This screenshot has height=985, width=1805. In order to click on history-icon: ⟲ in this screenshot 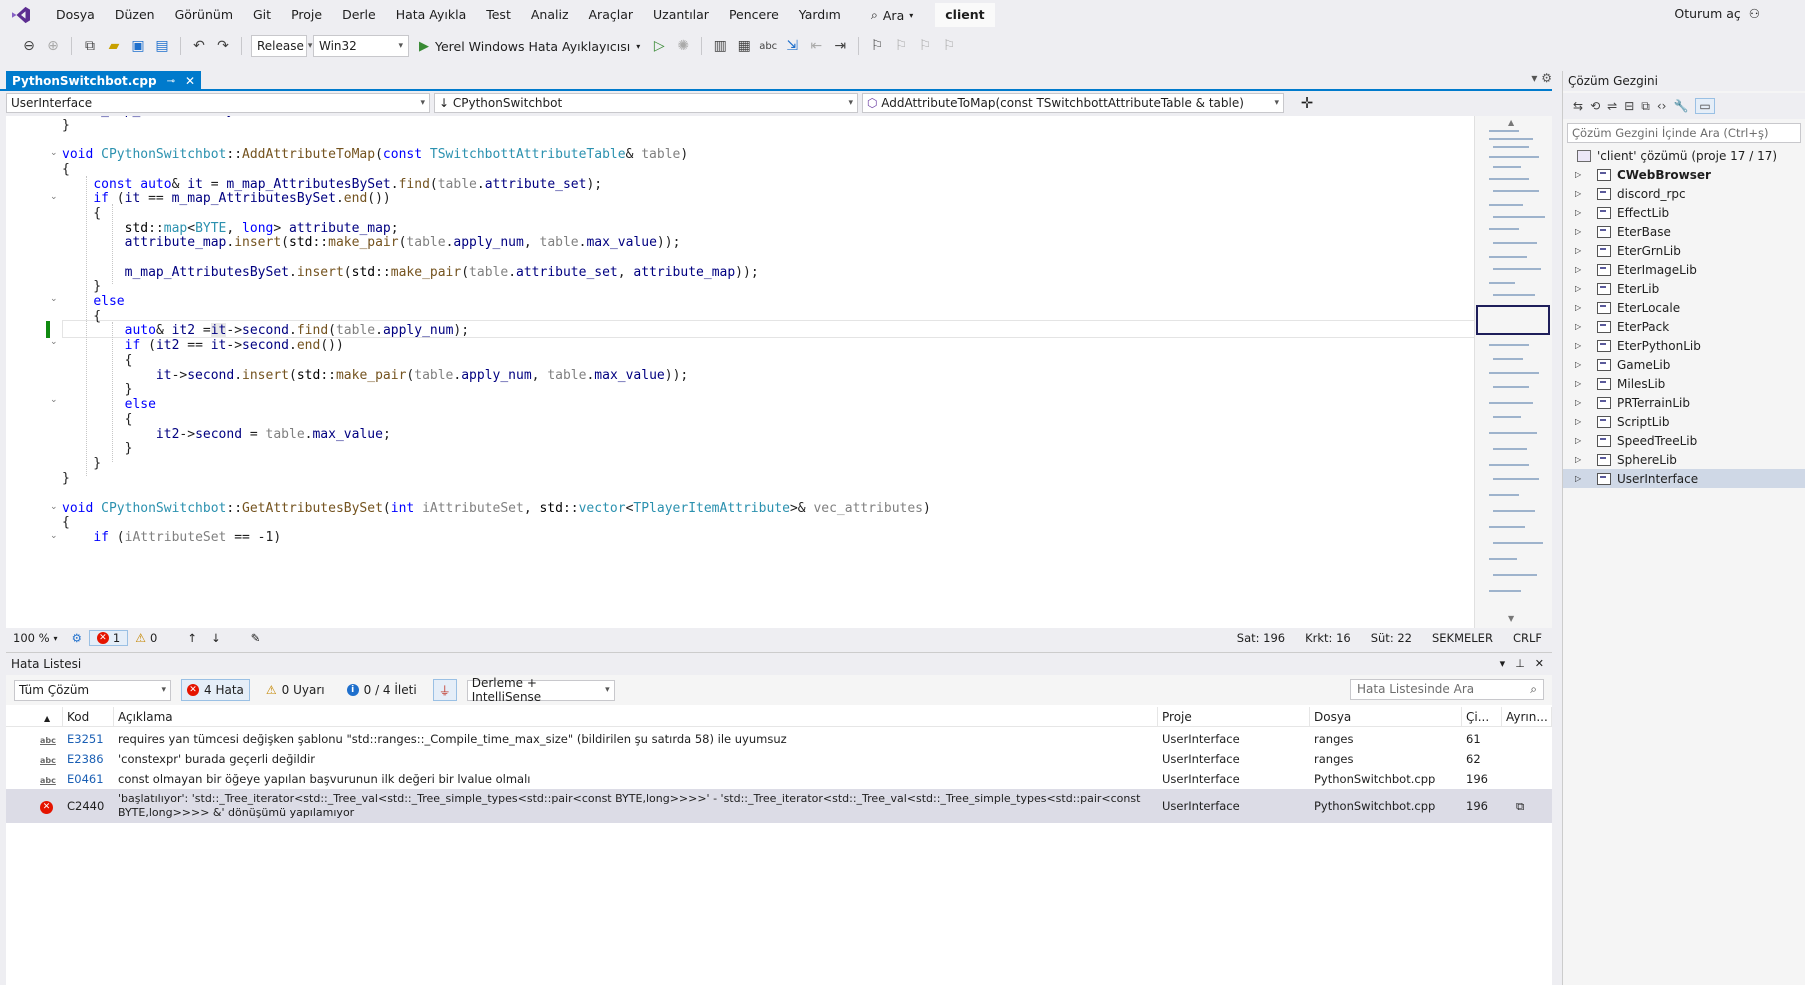, I will do `click(1595, 106)`.